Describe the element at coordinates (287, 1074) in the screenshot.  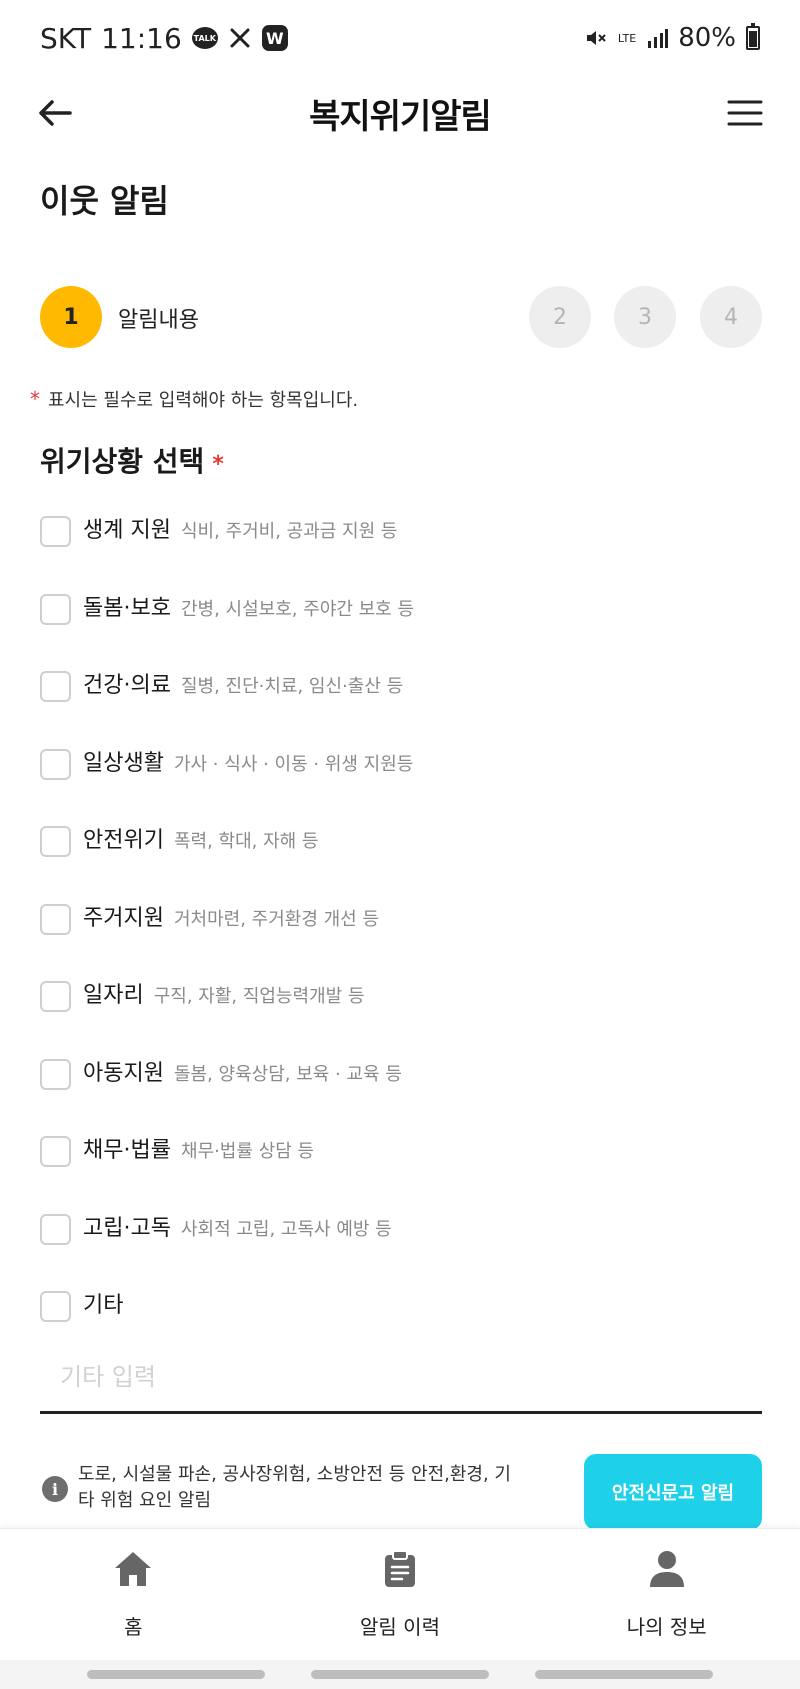
I see `option-desc: 돌봄, 양육상담, 보육 · 교육 등` at that location.